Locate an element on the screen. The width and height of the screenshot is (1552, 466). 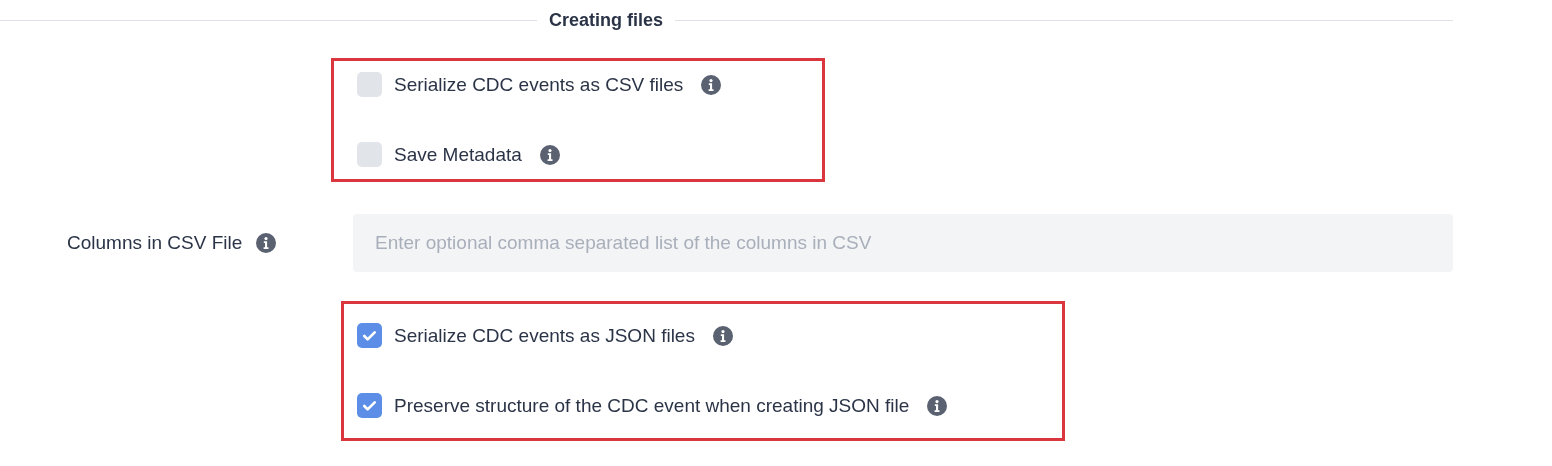
checkbox-label: Serialize CDC events as JSON files is located at coordinates (544, 335).